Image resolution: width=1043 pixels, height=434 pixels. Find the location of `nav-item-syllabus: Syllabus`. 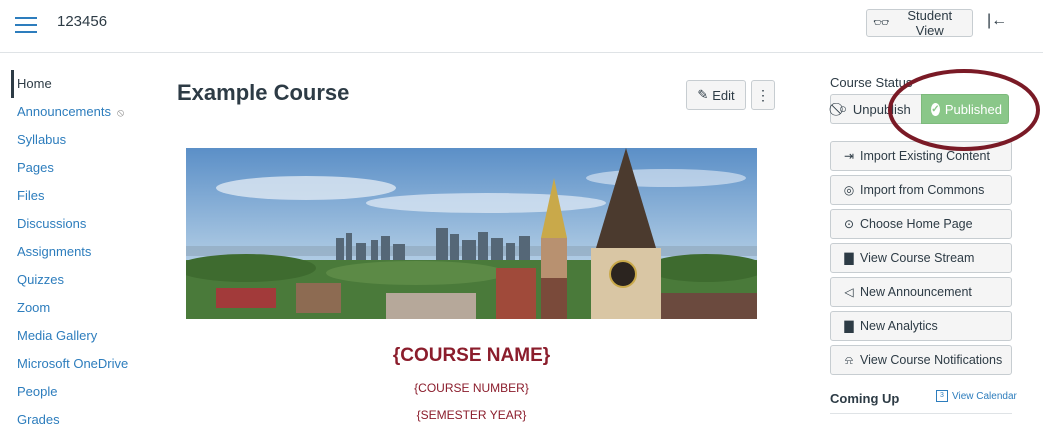

nav-item-syllabus: Syllabus is located at coordinates (81, 140).